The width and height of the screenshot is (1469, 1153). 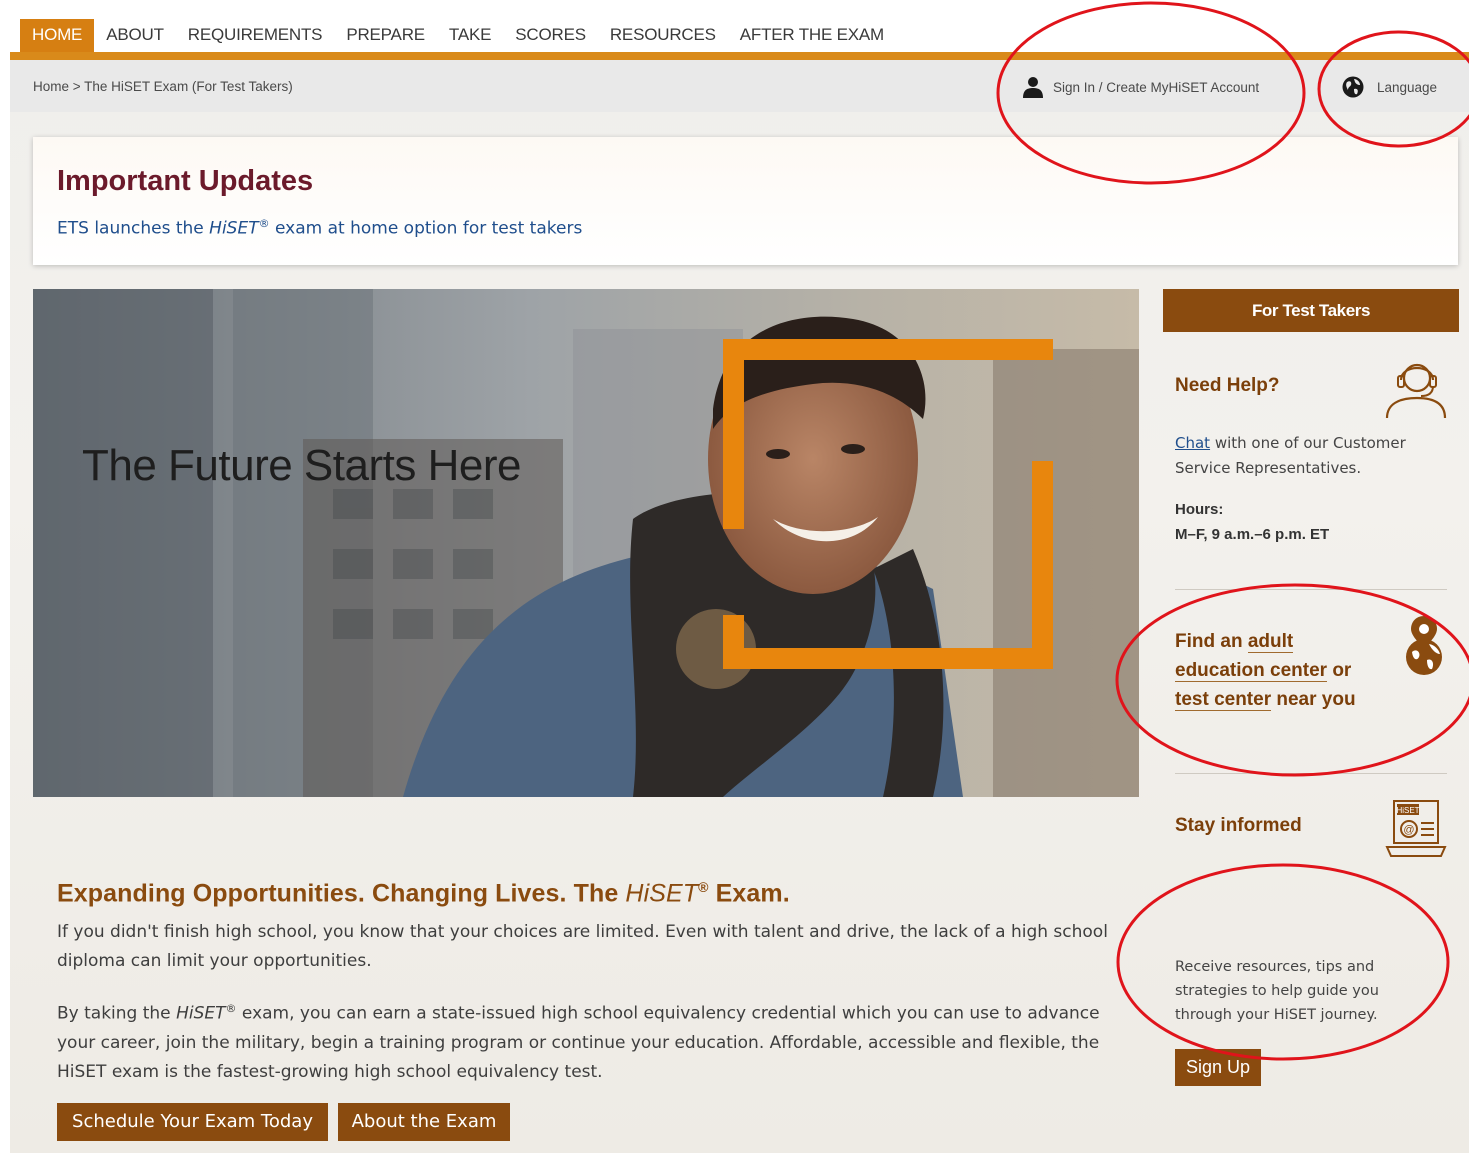 What do you see at coordinates (663, 35) in the screenshot?
I see `nav-resources: RESOURCES` at bounding box center [663, 35].